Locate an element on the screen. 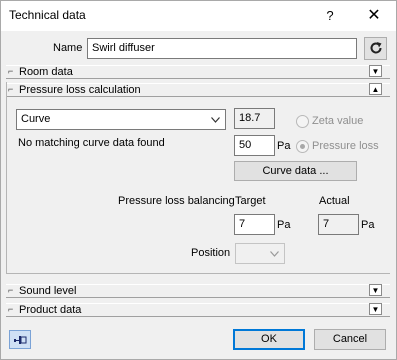 The height and width of the screenshot is (360, 397). expand-sound-level-button: ▼ is located at coordinates (375, 290).